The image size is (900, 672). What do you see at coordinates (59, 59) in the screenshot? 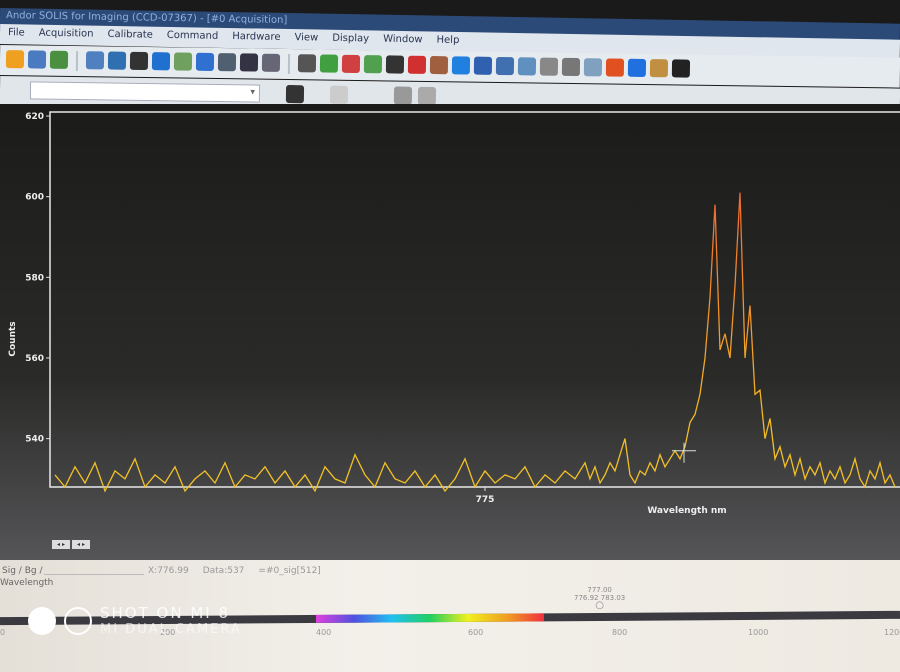
I see `save-icon` at bounding box center [59, 59].